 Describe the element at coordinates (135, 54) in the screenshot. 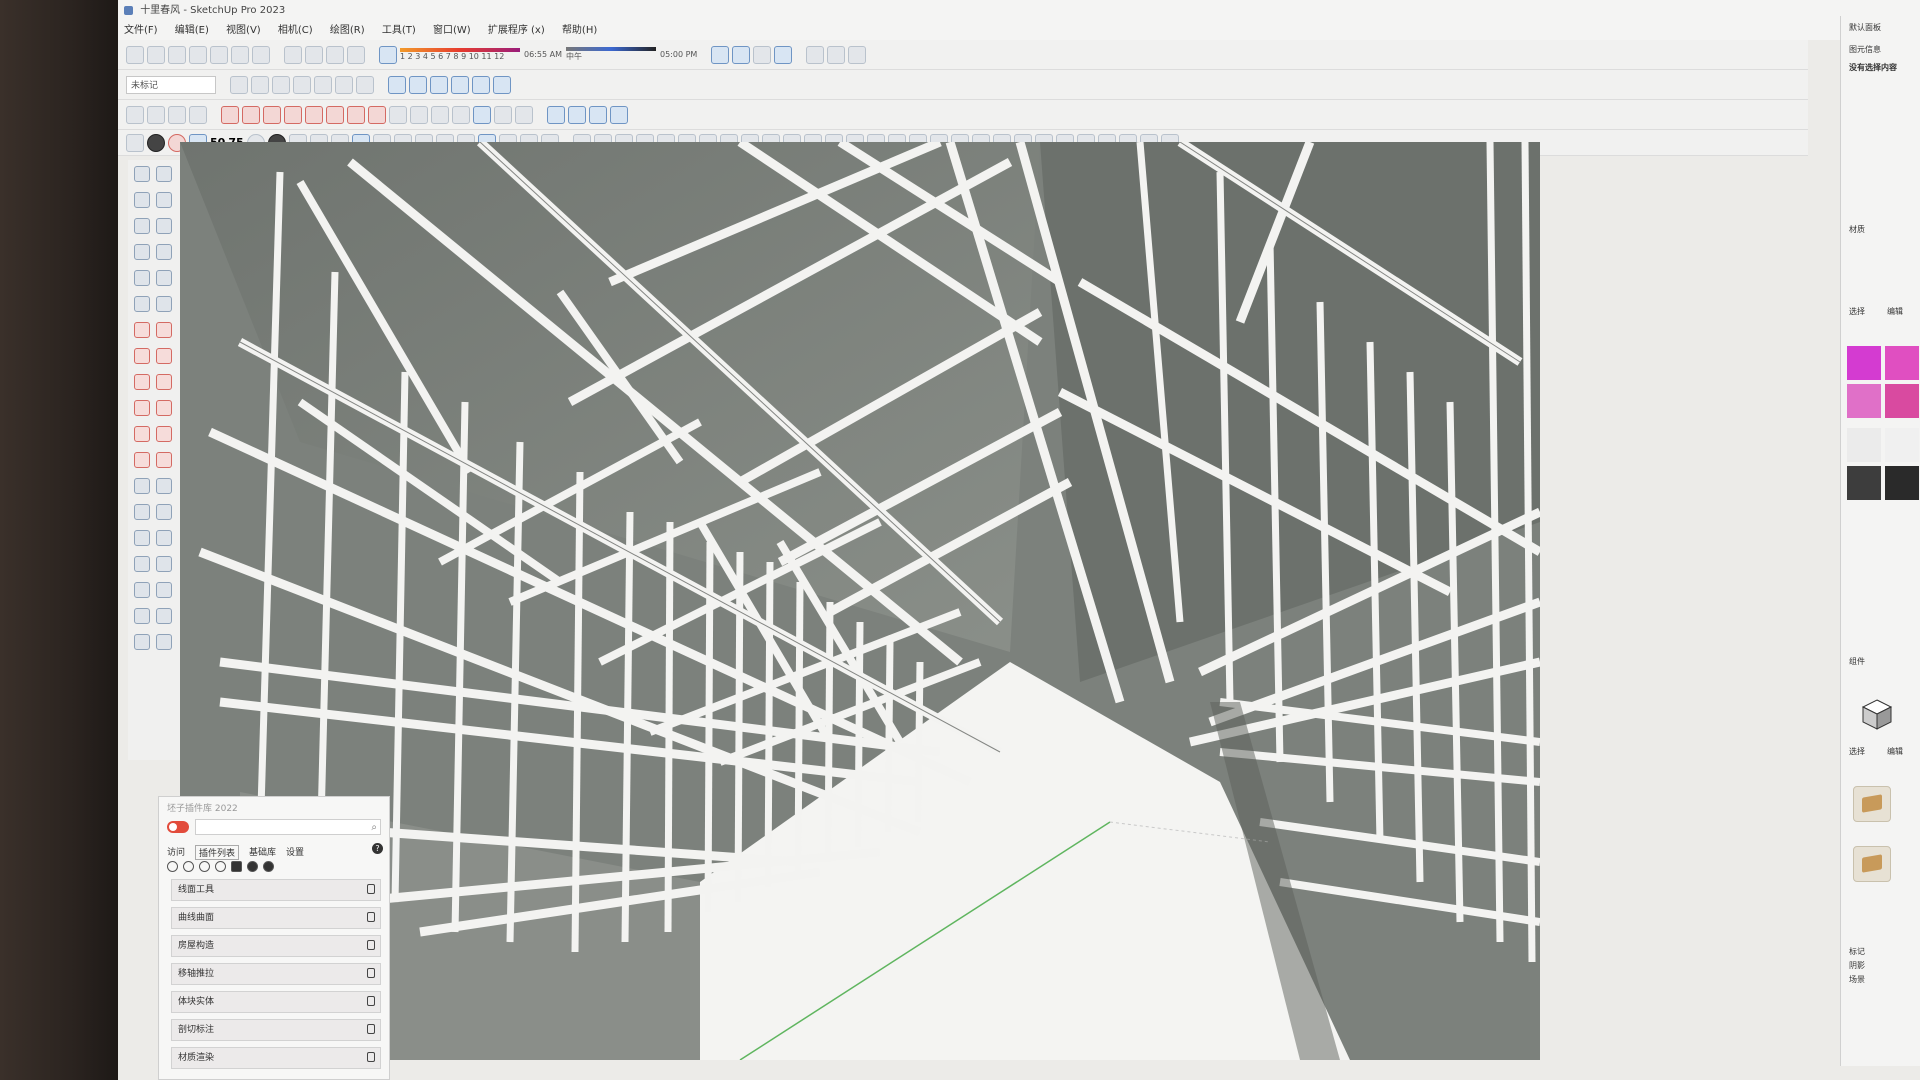

I see `new-icon` at that location.